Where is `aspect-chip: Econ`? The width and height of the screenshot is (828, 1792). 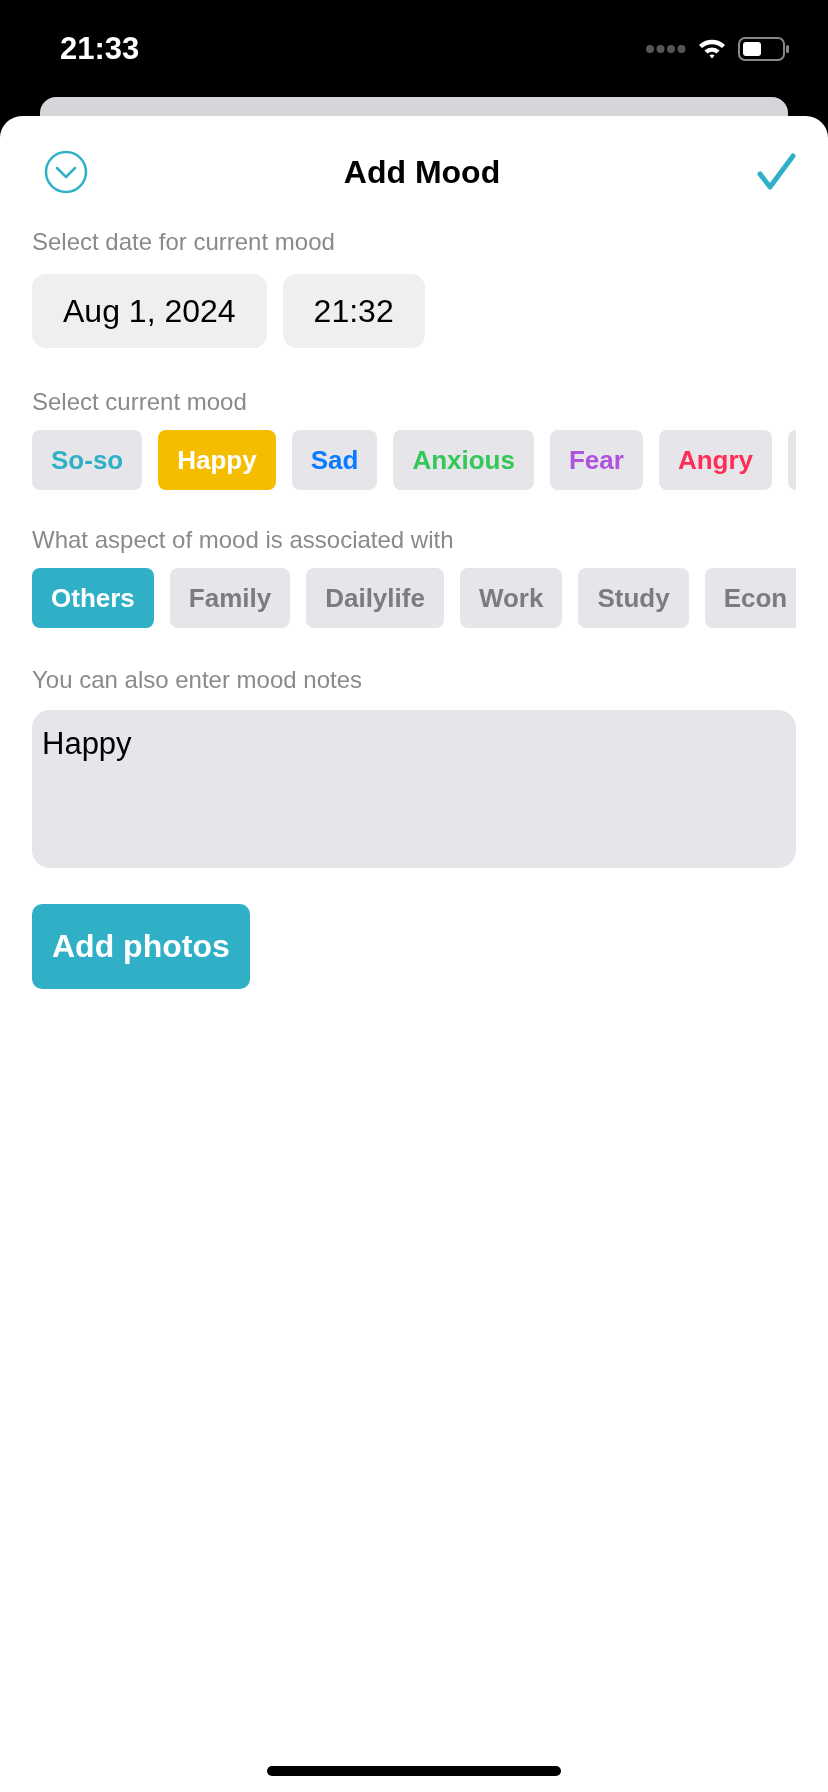 aspect-chip: Econ is located at coordinates (750, 598).